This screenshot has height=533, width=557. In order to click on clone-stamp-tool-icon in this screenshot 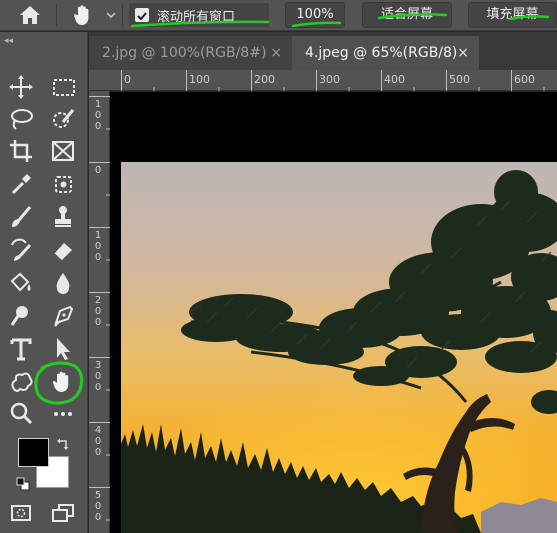, I will do `click(63, 217)`.